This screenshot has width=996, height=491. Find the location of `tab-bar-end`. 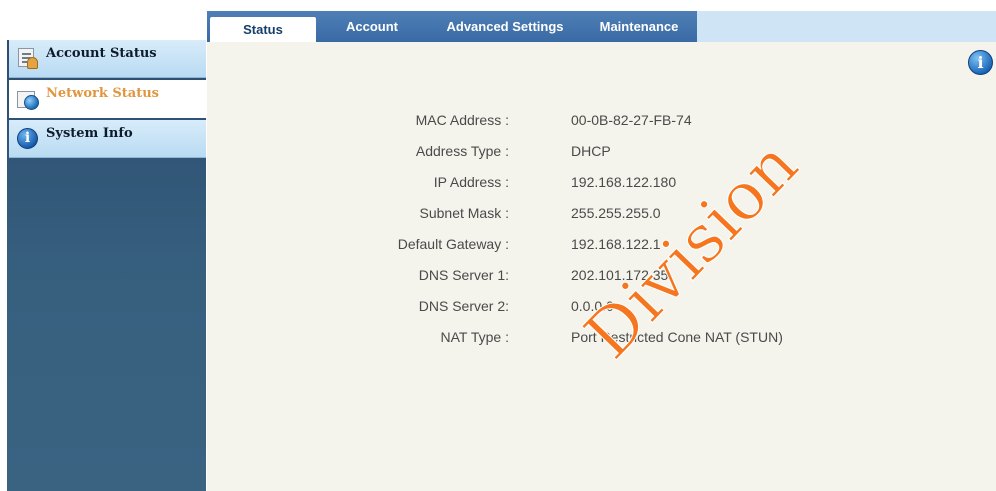

tab-bar-end is located at coordinates (846, 26).